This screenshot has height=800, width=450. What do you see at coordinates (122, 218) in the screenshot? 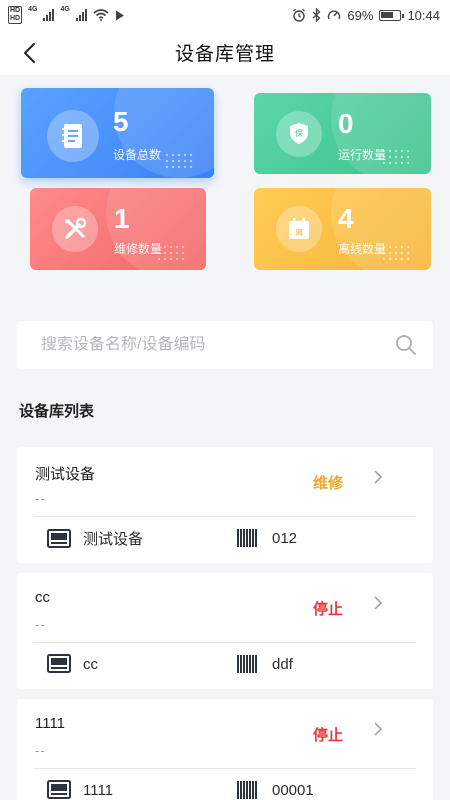
I see `repair-count: 1` at bounding box center [122, 218].